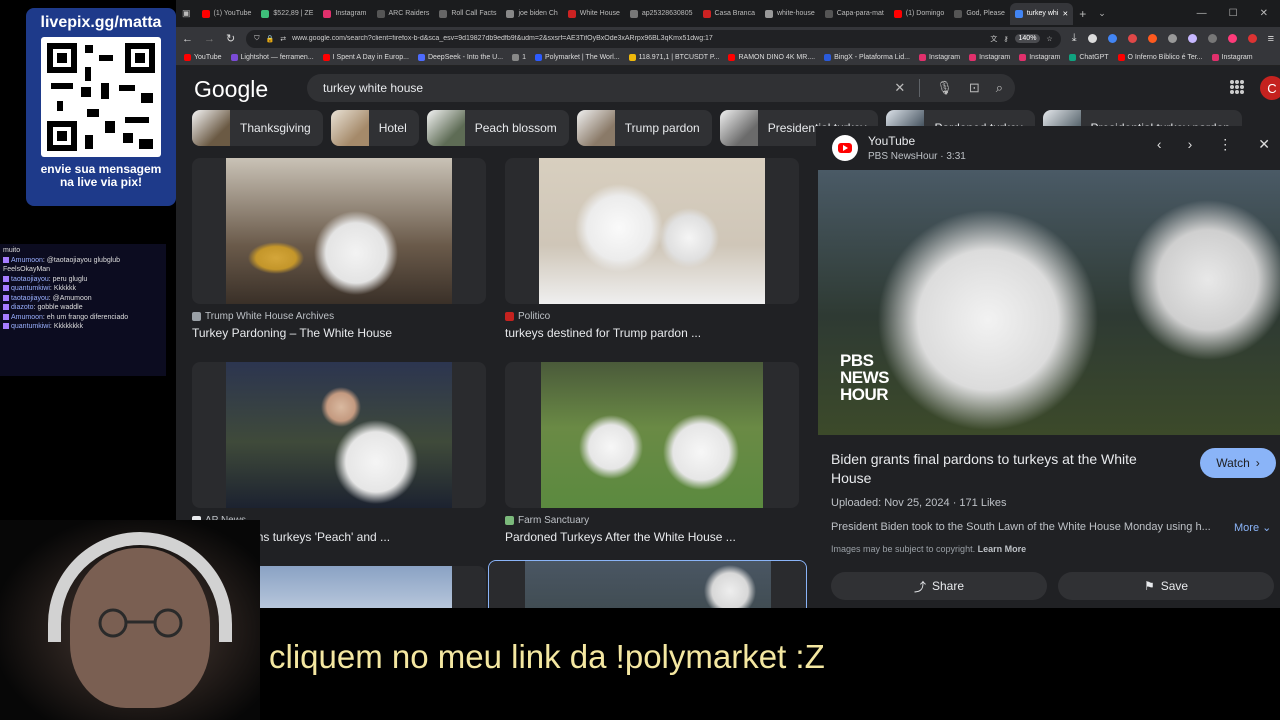 This screenshot has width=1280, height=720. What do you see at coordinates (1252, 527) in the screenshot?
I see `more-link: More ⌄` at bounding box center [1252, 527].